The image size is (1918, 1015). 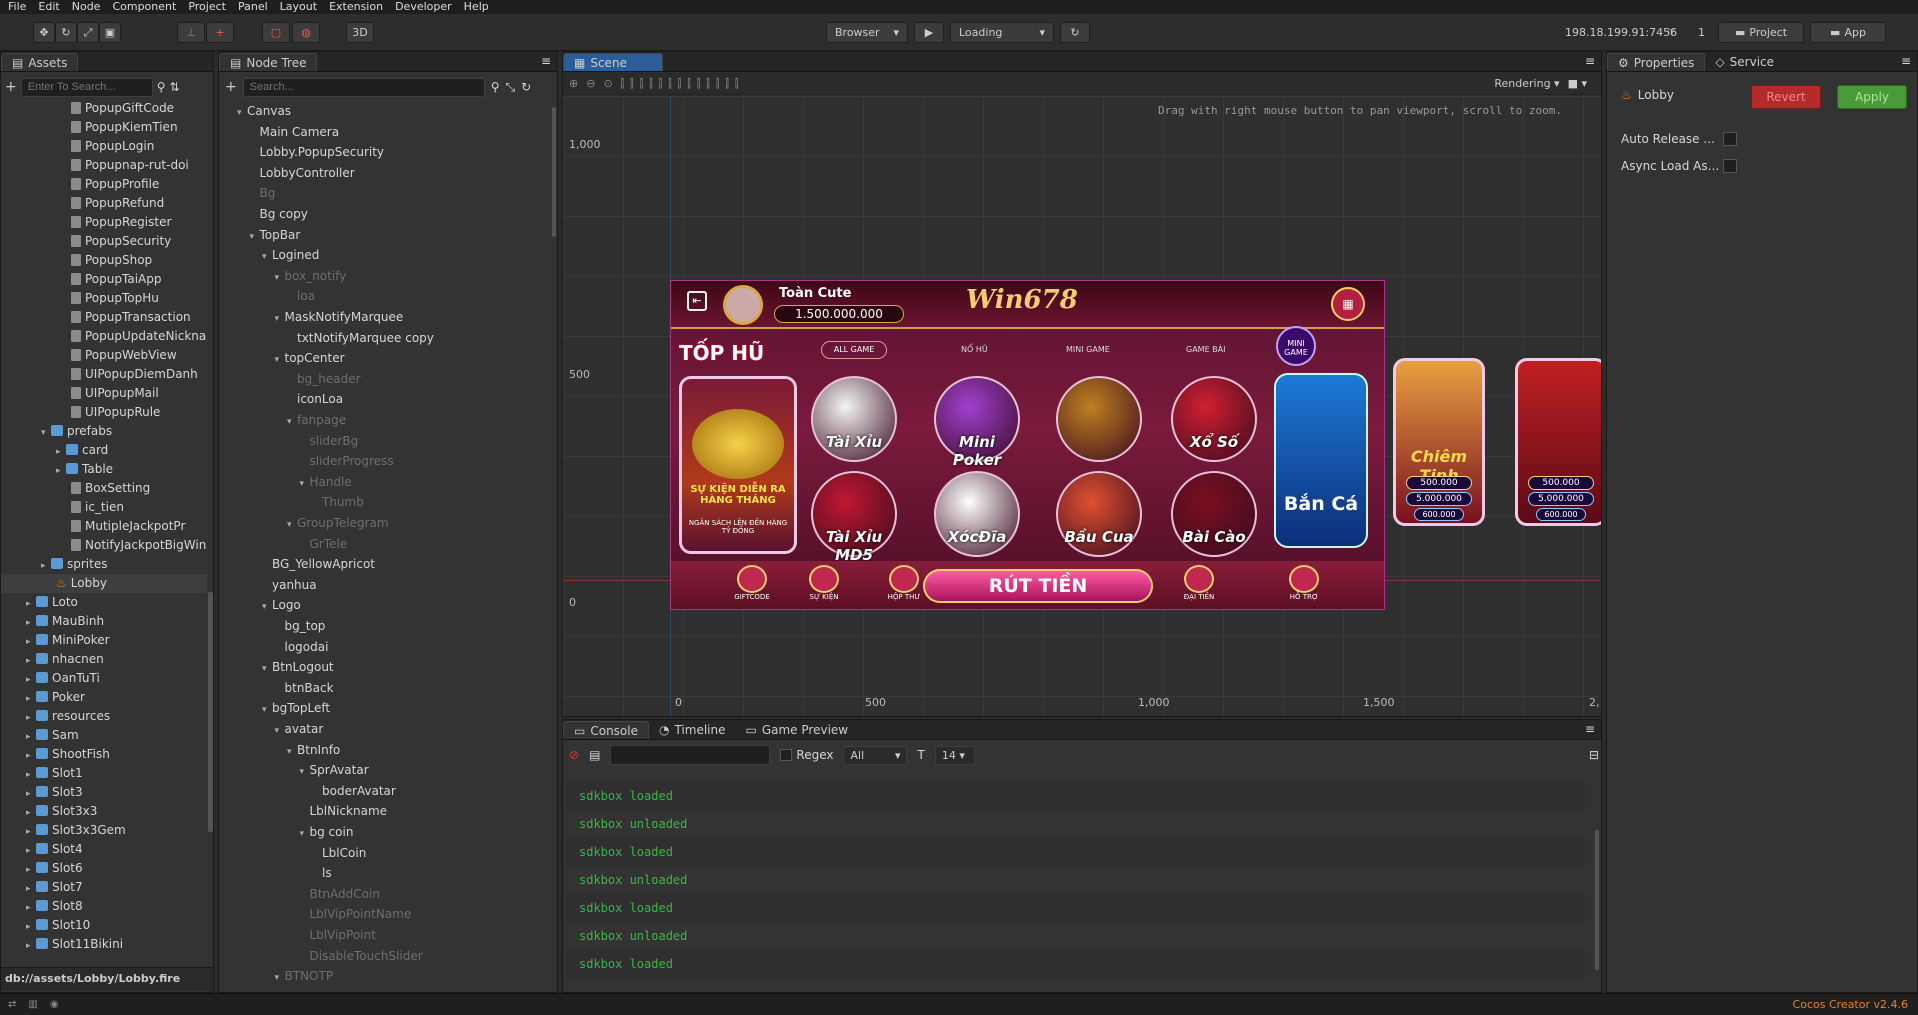 What do you see at coordinates (573, 83) in the screenshot?
I see `zoom-in-icon: ⊕` at bounding box center [573, 83].